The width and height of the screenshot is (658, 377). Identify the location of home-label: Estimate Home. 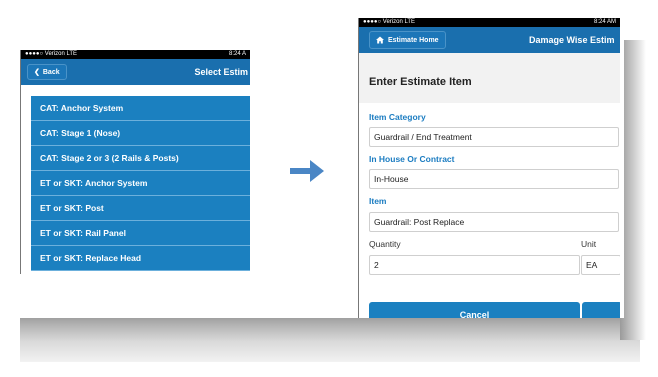
(413, 40).